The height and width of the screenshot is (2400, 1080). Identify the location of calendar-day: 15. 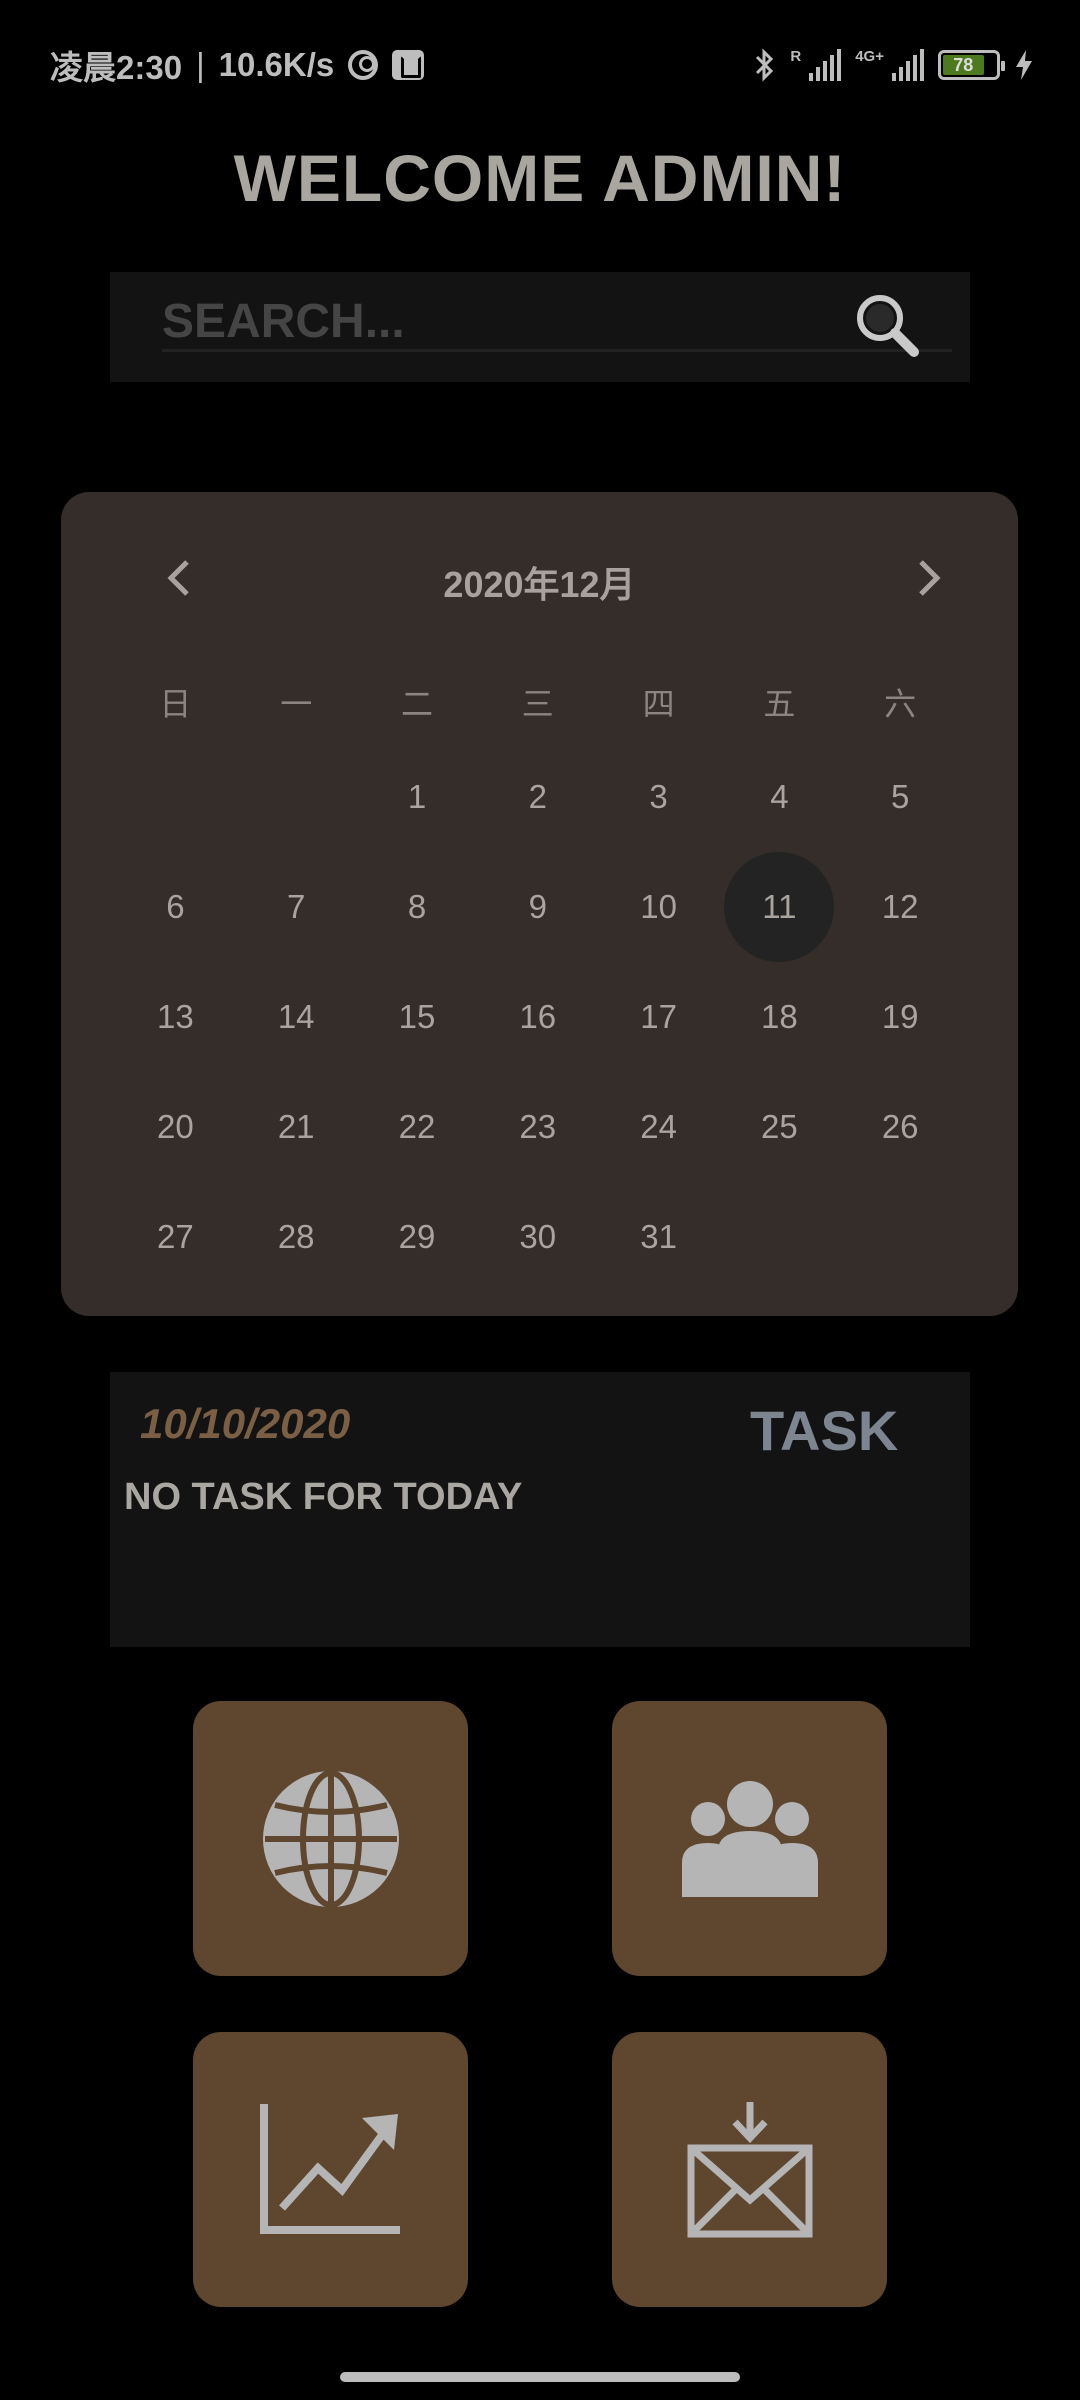
(417, 1017).